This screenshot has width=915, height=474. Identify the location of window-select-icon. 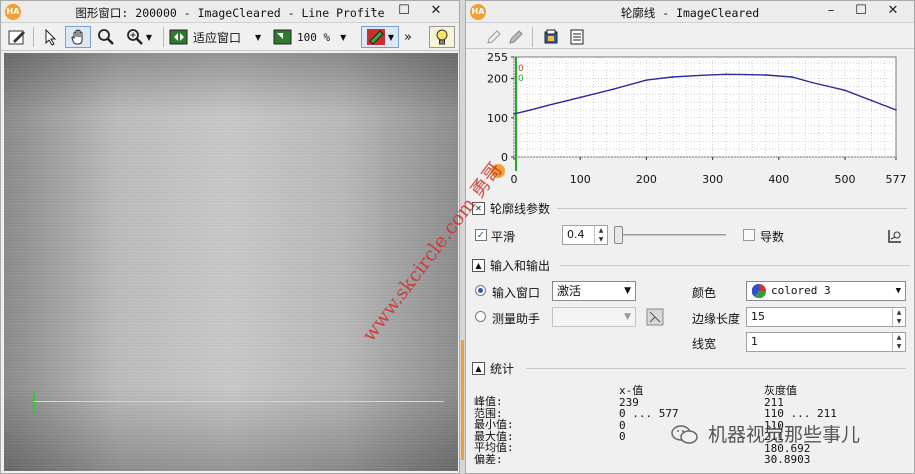
(551, 37).